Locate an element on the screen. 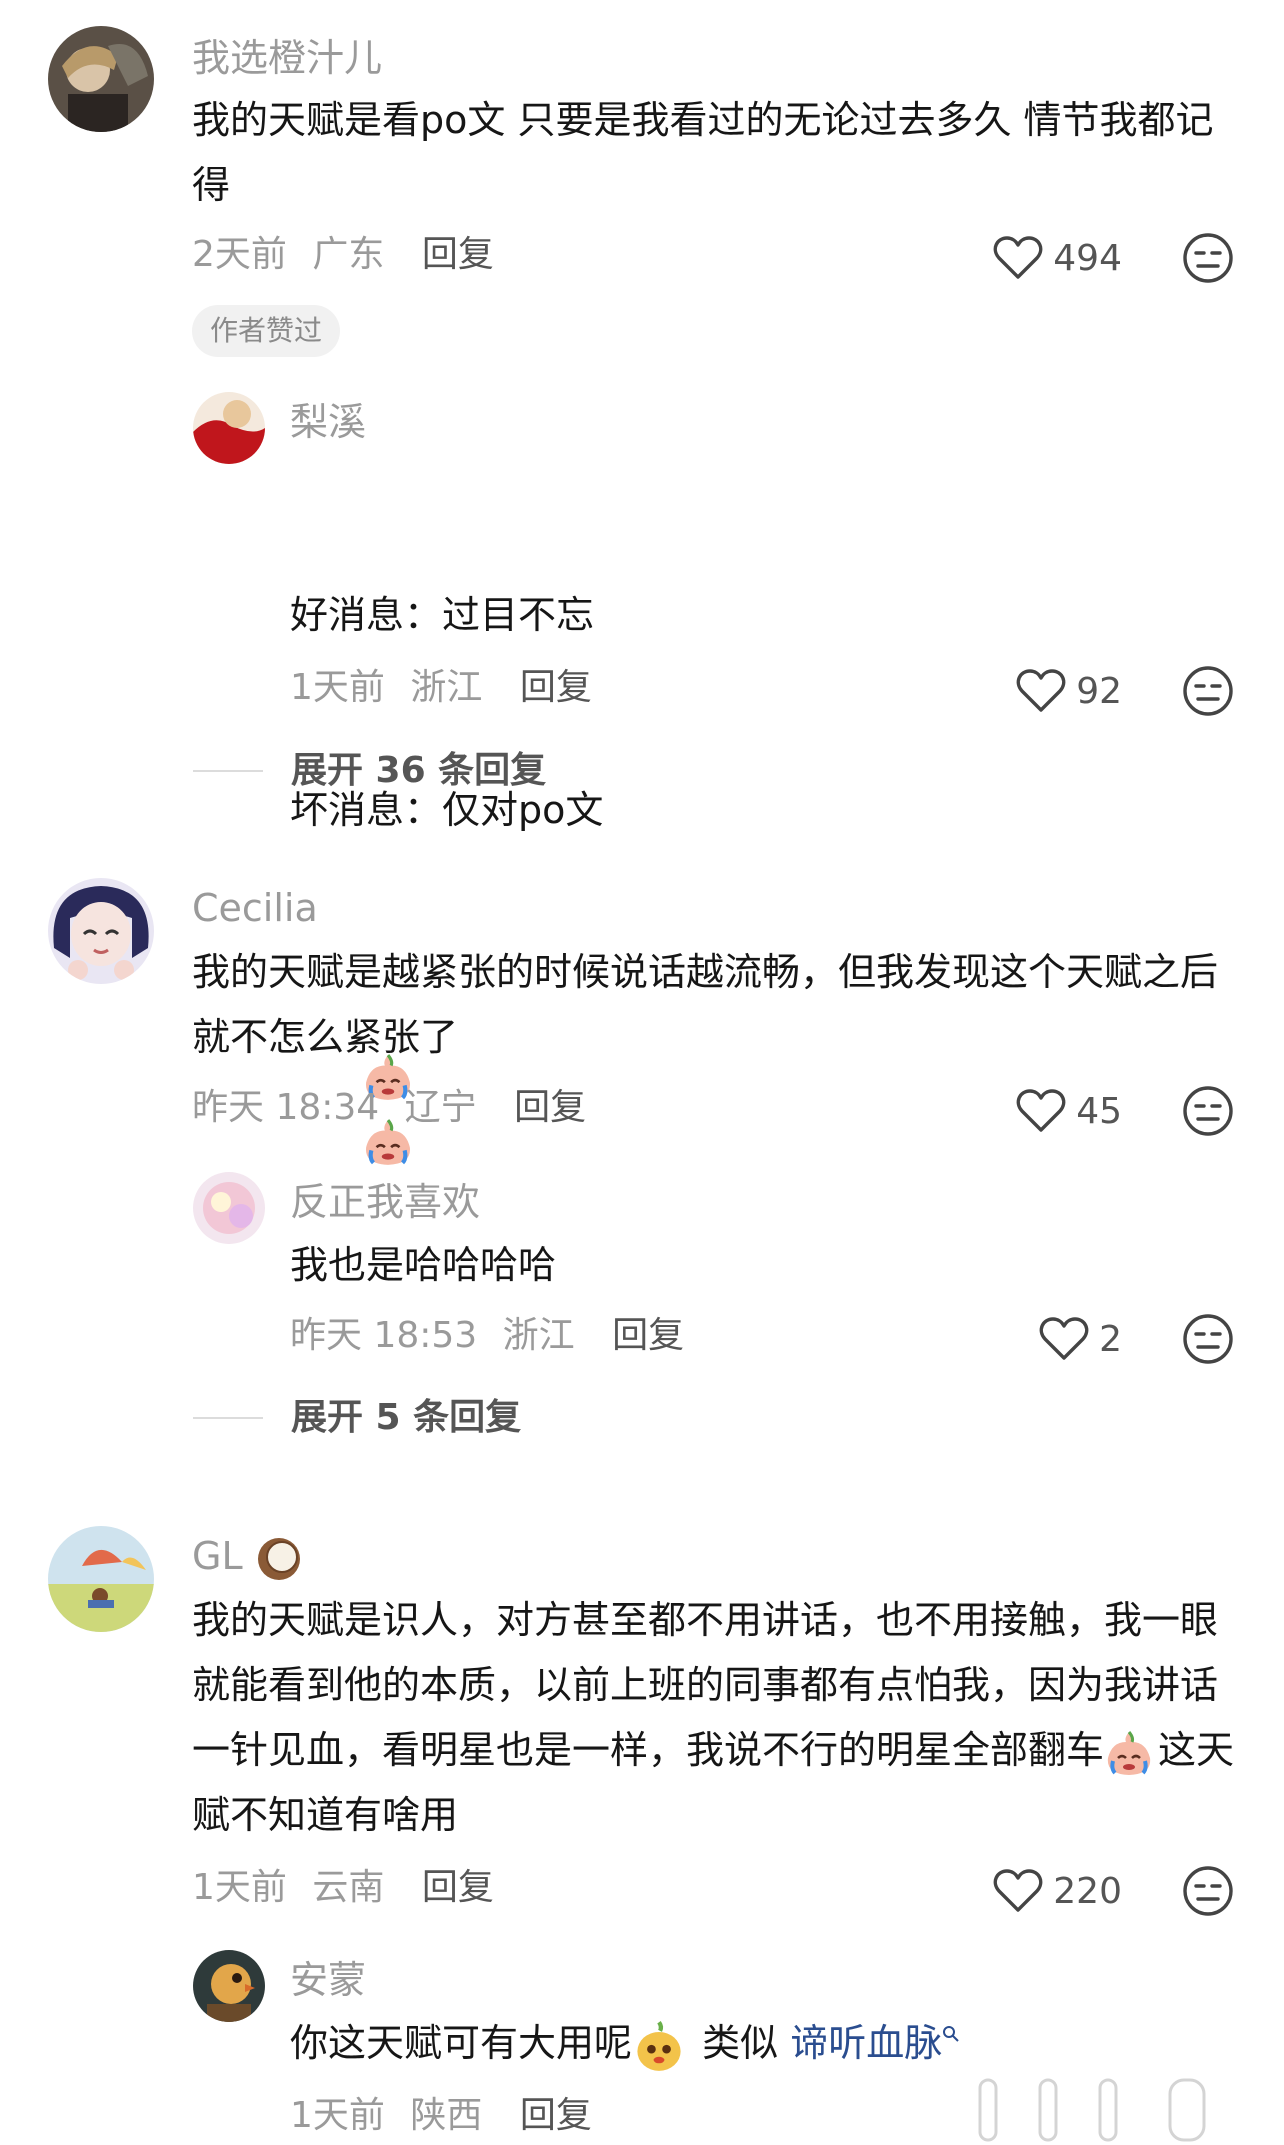 Image resolution: width=1284 pixels, height=2145 pixels. like-count: 45 is located at coordinates (1099, 1111).